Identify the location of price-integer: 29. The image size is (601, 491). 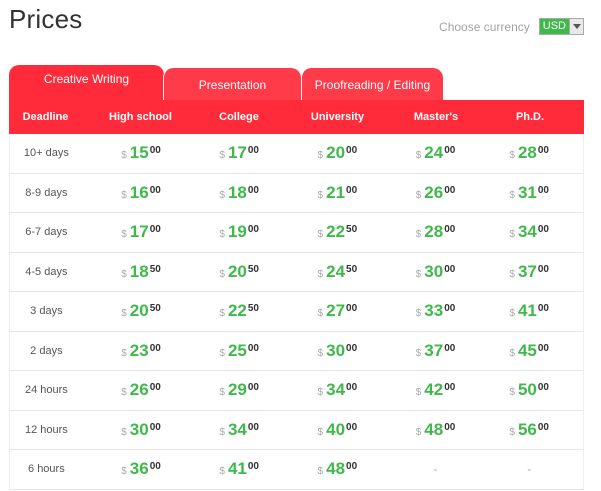
(237, 390).